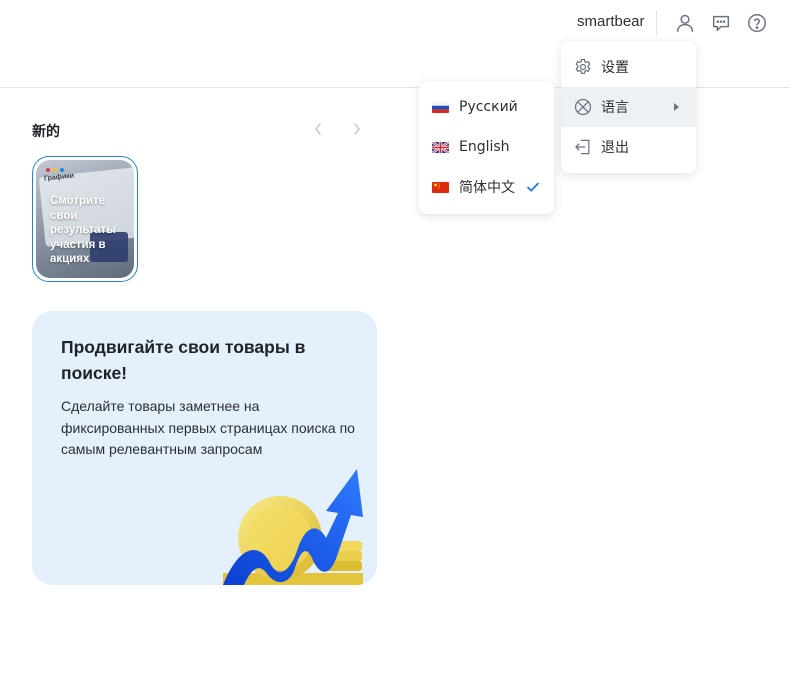 Image resolution: width=790 pixels, height=675 pixels. What do you see at coordinates (440, 147) in the screenshot?
I see `uk-flag-icon` at bounding box center [440, 147].